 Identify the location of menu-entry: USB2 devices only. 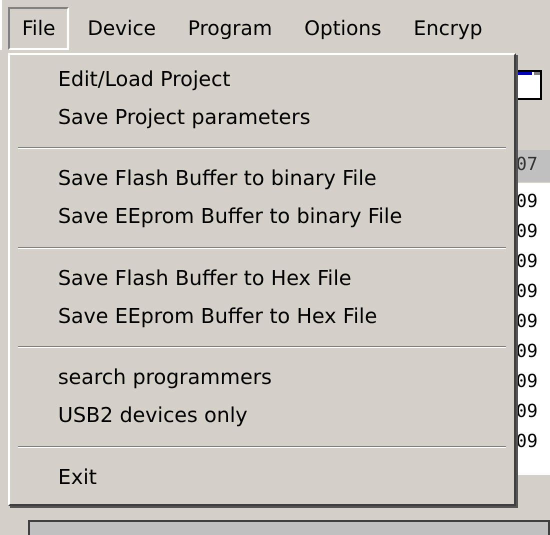
(262, 416).